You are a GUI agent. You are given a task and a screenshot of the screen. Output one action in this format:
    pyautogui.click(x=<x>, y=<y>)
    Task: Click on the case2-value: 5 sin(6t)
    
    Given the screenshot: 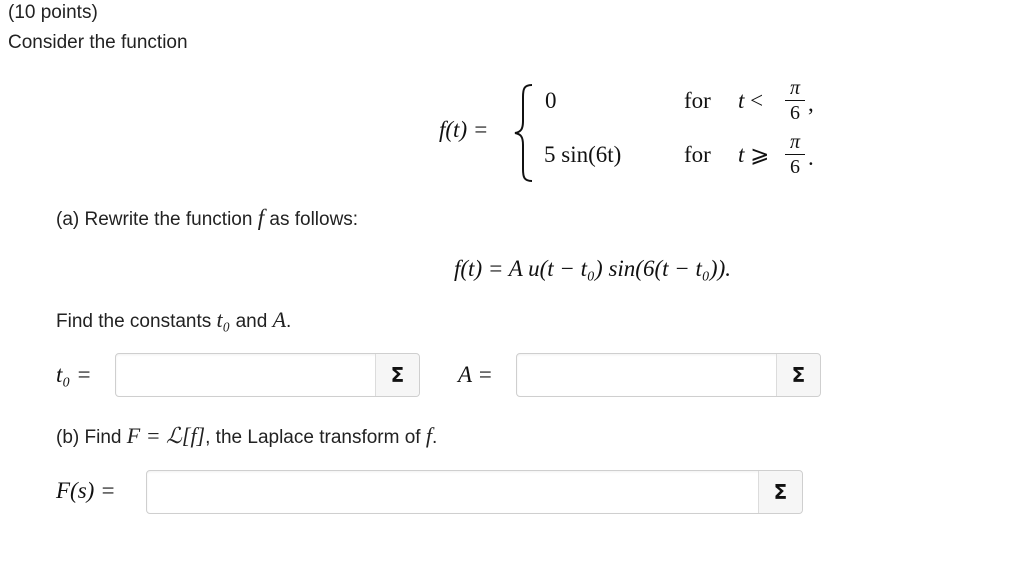 What is the action you would take?
    pyautogui.click(x=583, y=154)
    